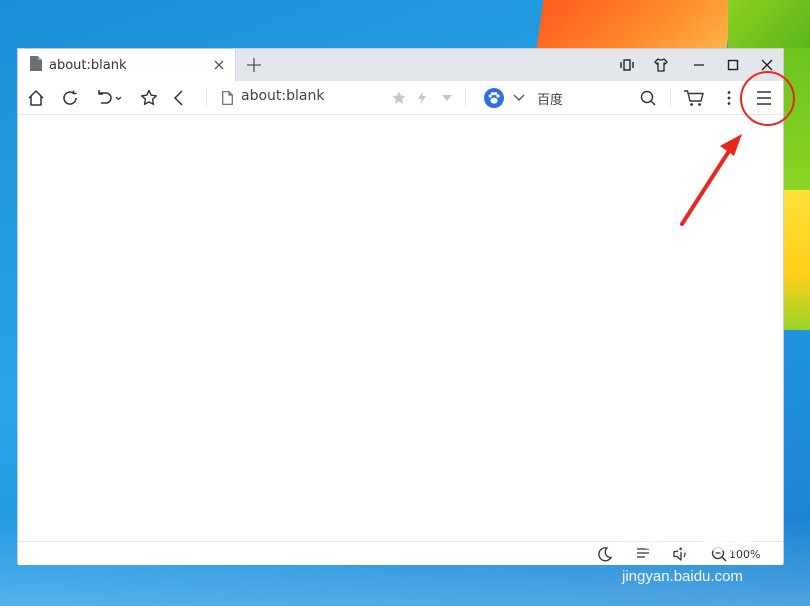 This screenshot has height=606, width=810. What do you see at coordinates (605, 554) in the screenshot?
I see `night-mode-moon-icon` at bounding box center [605, 554].